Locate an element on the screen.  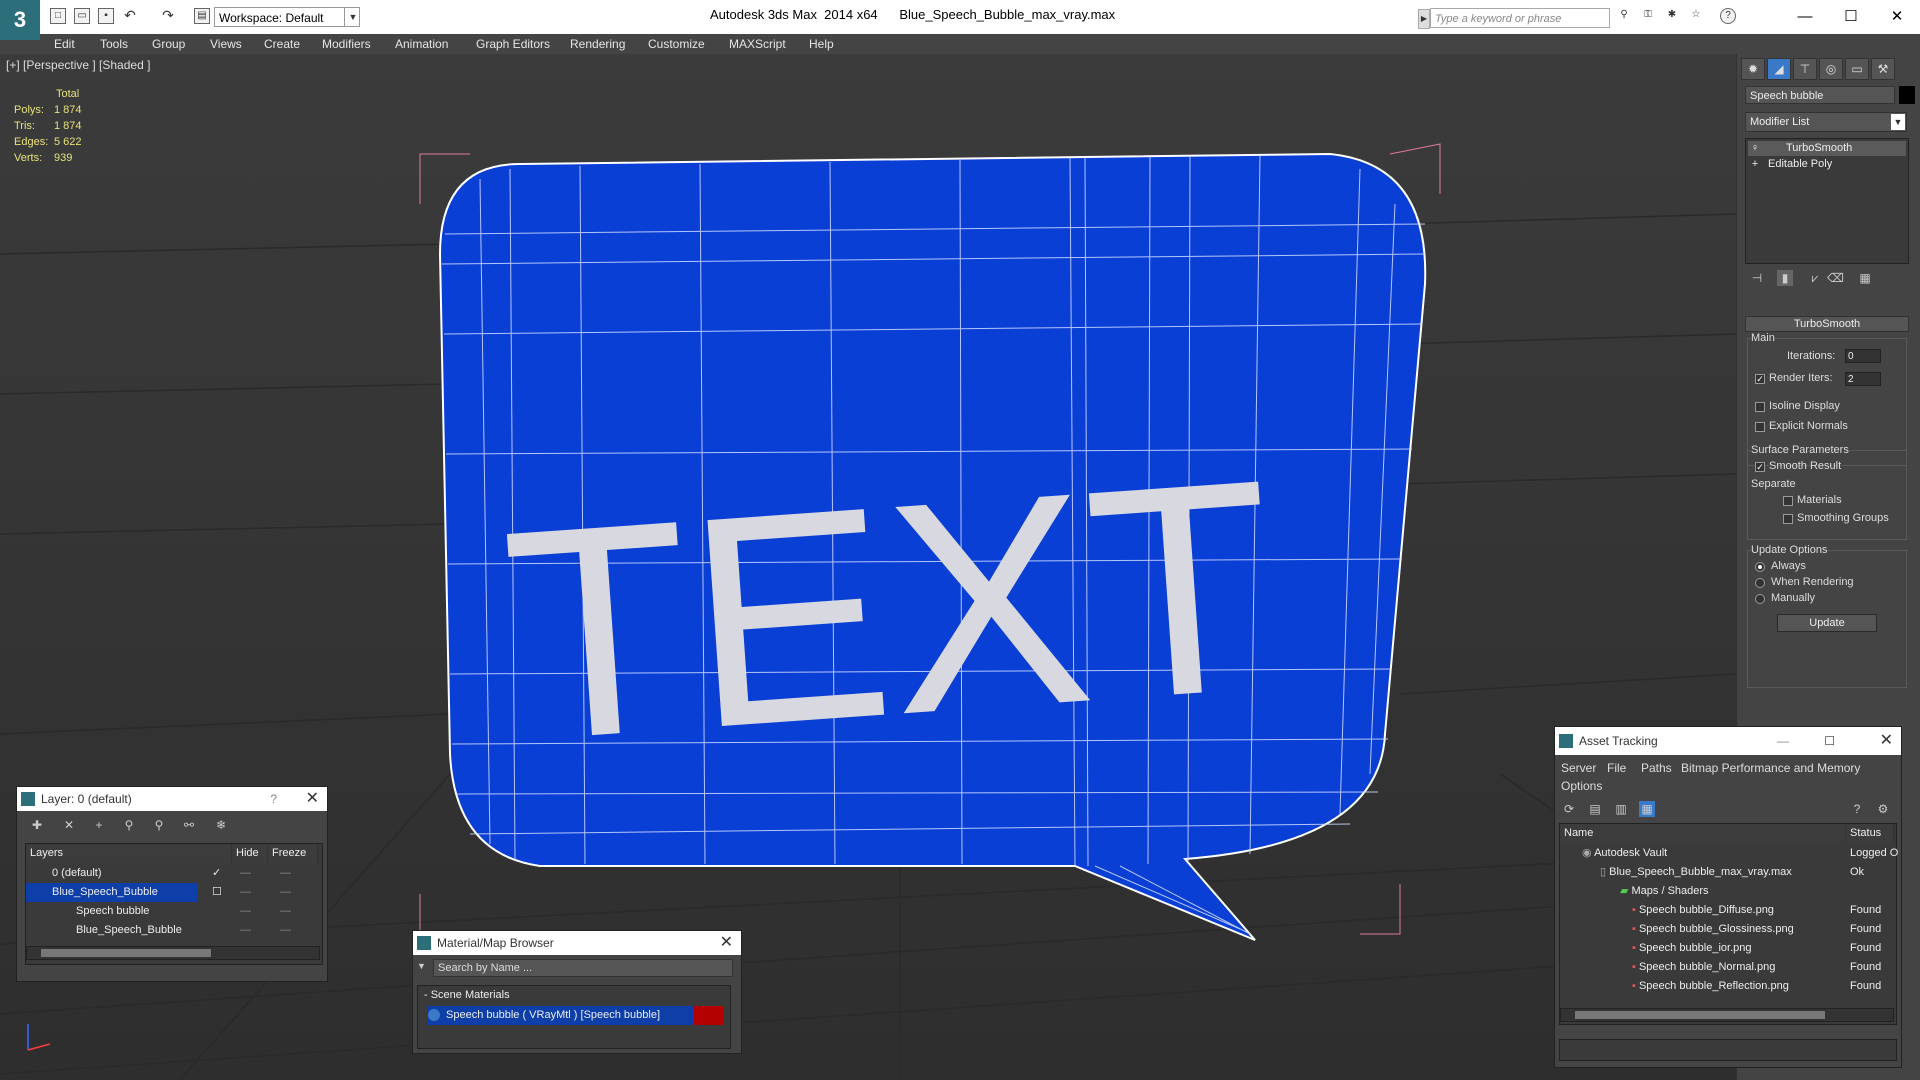
utilities-tab-icon: ⚒ is located at coordinates (1883, 69).